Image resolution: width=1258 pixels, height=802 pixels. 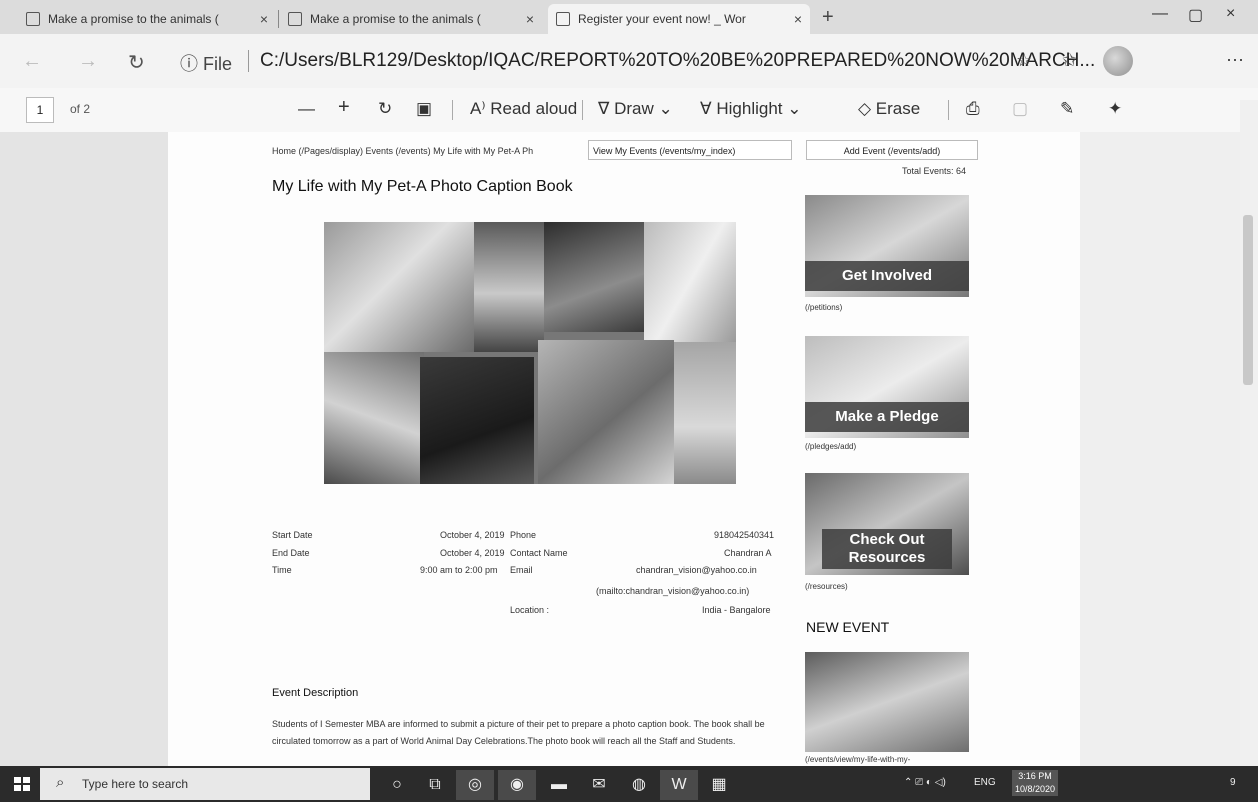 What do you see at coordinates (1230, 14) in the screenshot?
I see `window-close-icon: ×` at bounding box center [1230, 14].